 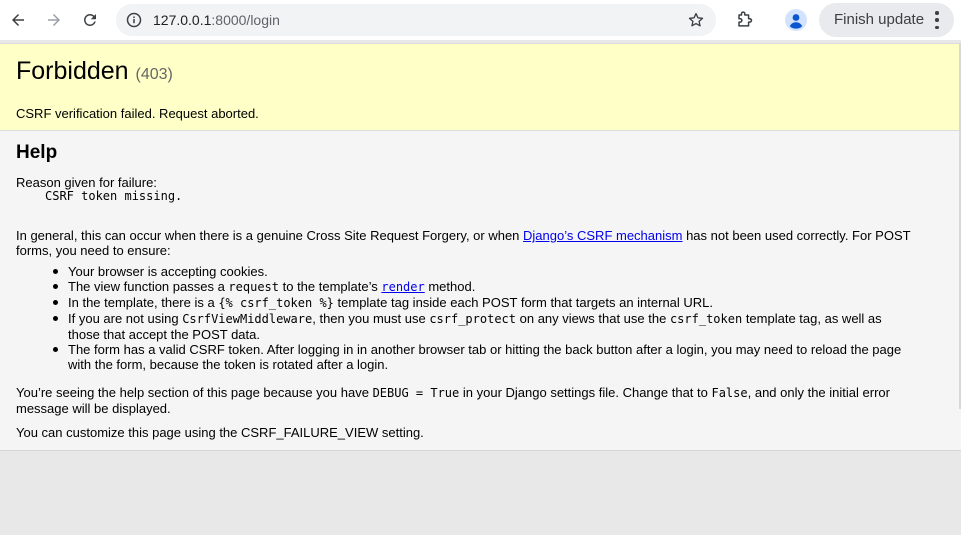 What do you see at coordinates (473, 319) in the screenshot?
I see `inline-code: csrf_protect` at bounding box center [473, 319].